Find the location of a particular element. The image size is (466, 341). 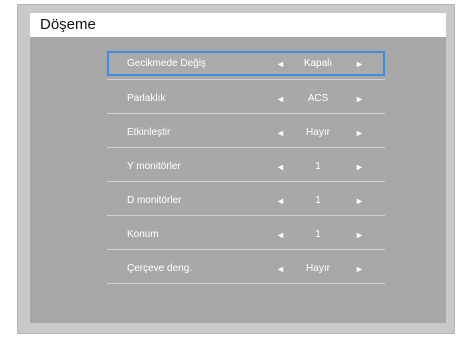

menu-item-y-monitorler: Y monitörler ◄ 1 ► is located at coordinates (246, 167).